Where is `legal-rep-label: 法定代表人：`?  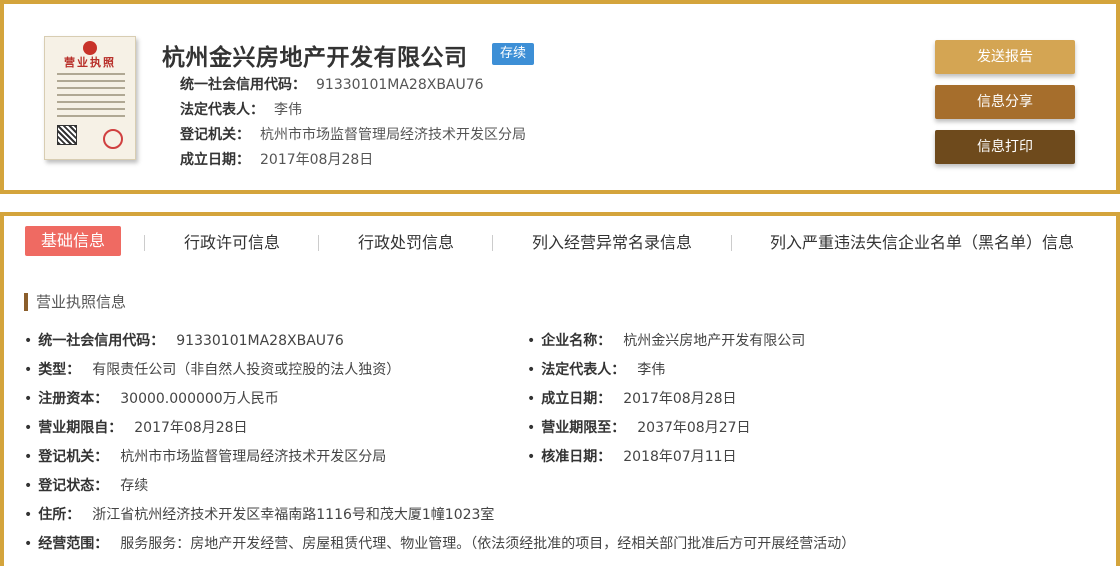
legal-rep-label: 法定代表人： is located at coordinates (222, 110).